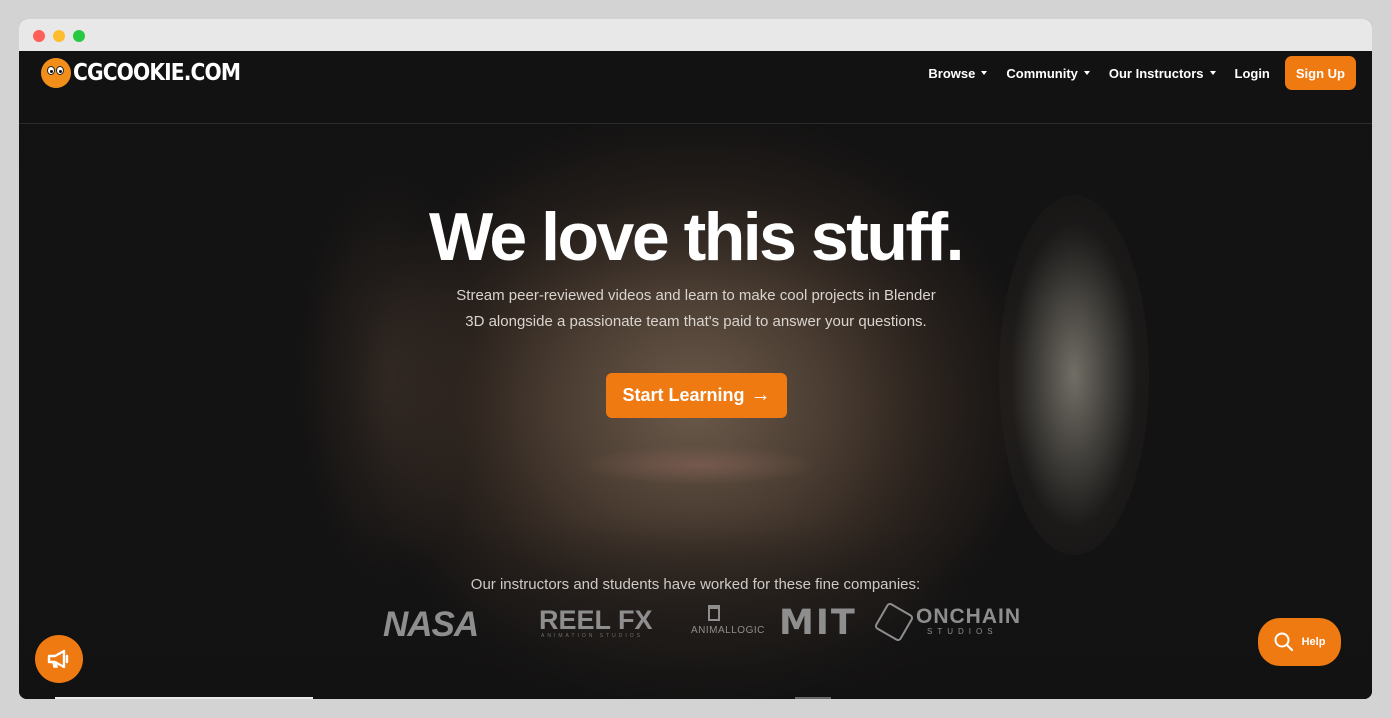 The width and height of the screenshot is (1391, 718). What do you see at coordinates (962, 631) in the screenshot?
I see `onchain-logo-sub: STUDIOS` at bounding box center [962, 631].